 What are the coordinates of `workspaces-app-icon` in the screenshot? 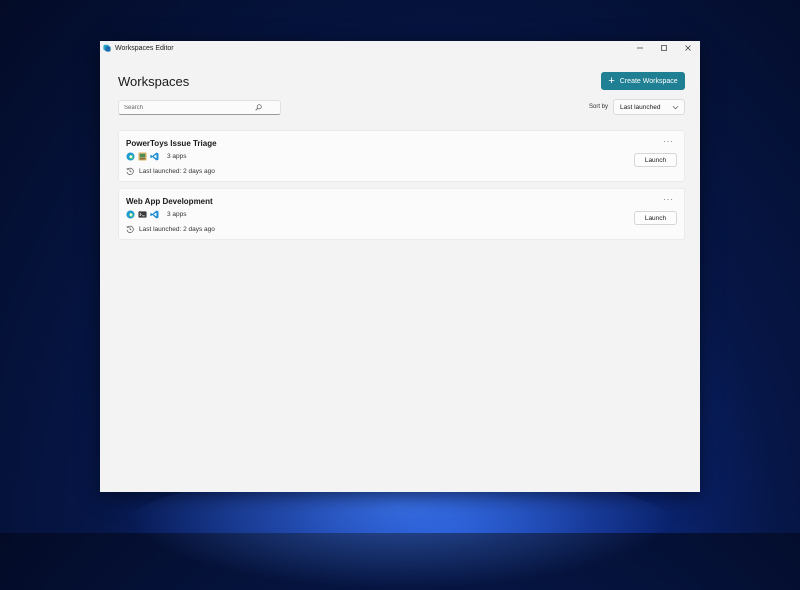 It's located at (107, 48).